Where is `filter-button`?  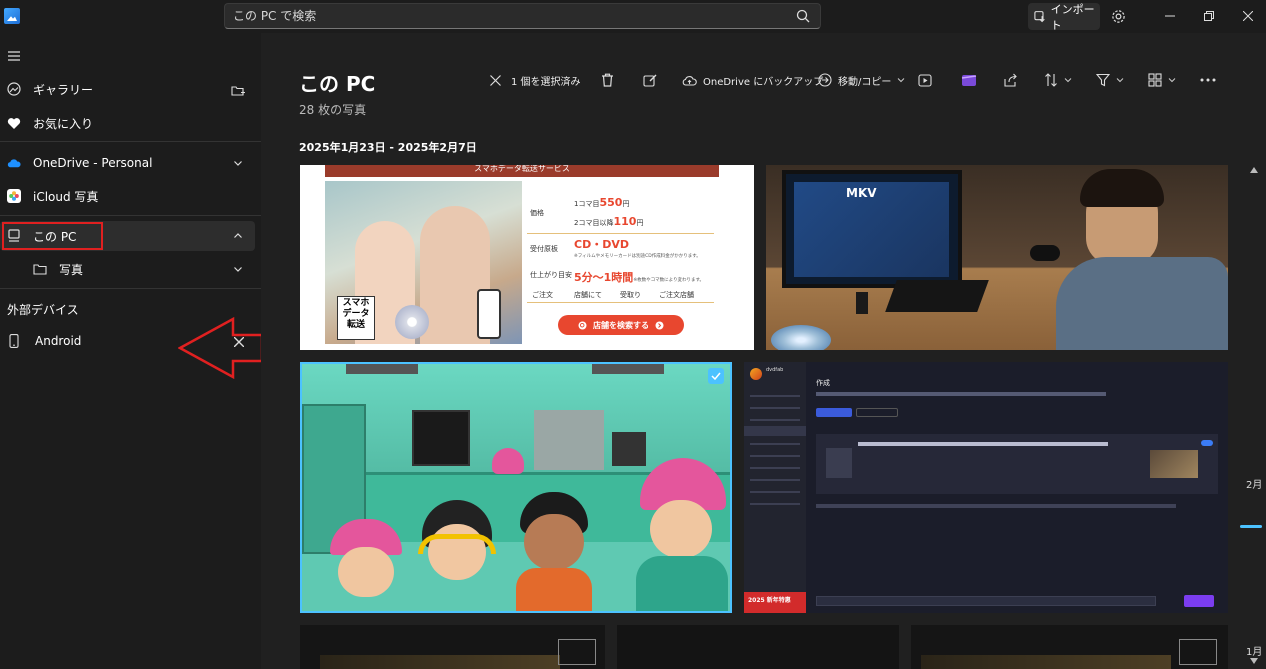
filter-button is located at coordinates (1110, 80).